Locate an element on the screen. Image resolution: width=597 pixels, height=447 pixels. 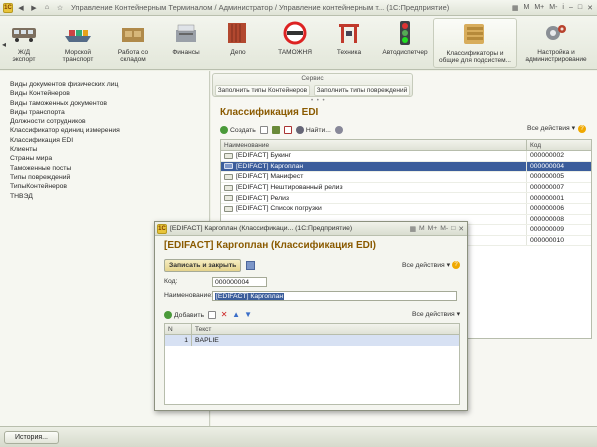
section-railway-export: Ж/Д экспорт is located at coordinates (24, 43).